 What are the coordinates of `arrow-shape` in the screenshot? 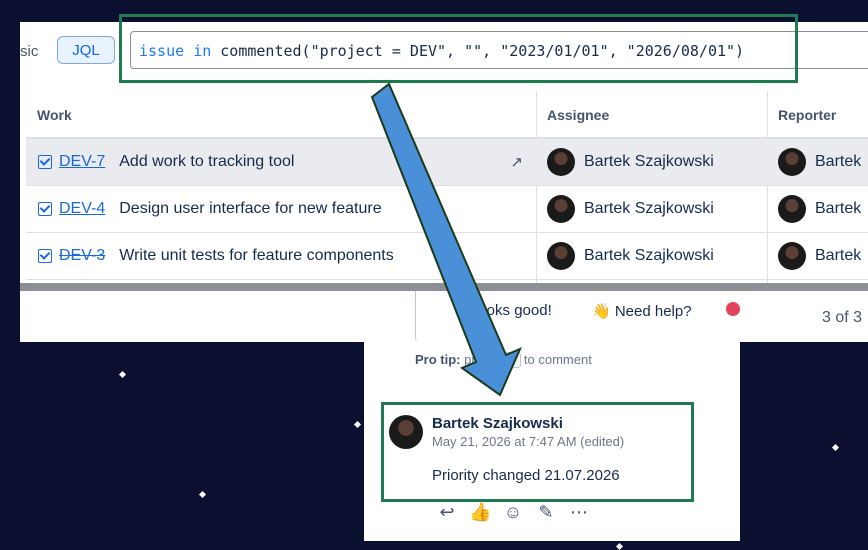 It's located at (446, 239).